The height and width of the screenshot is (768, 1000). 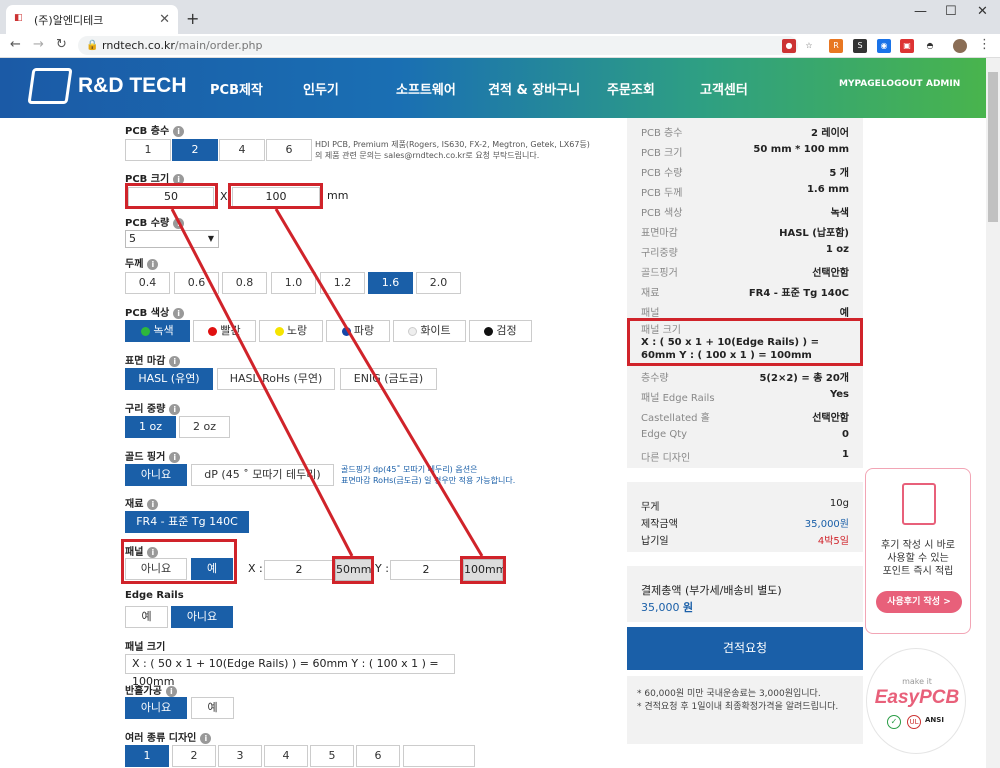 What do you see at coordinates (289, 150) in the screenshot?
I see `layer-option-6: 6` at bounding box center [289, 150].